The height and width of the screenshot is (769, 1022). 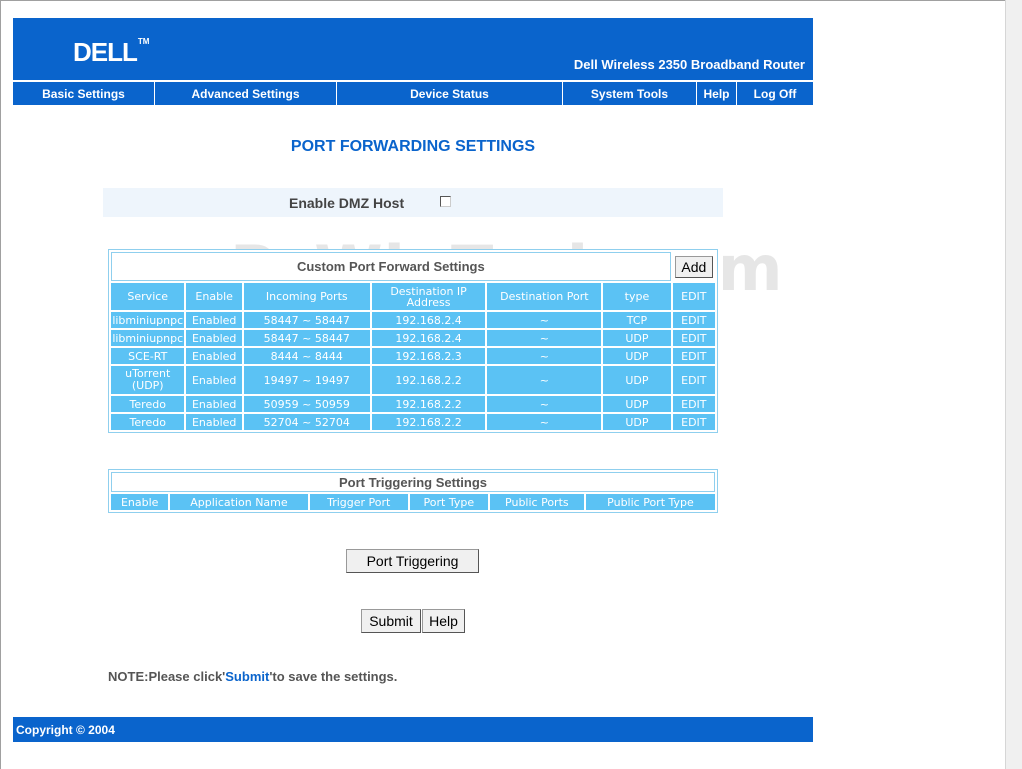 I want to click on nav-device-status: Device Status, so click(x=450, y=93).